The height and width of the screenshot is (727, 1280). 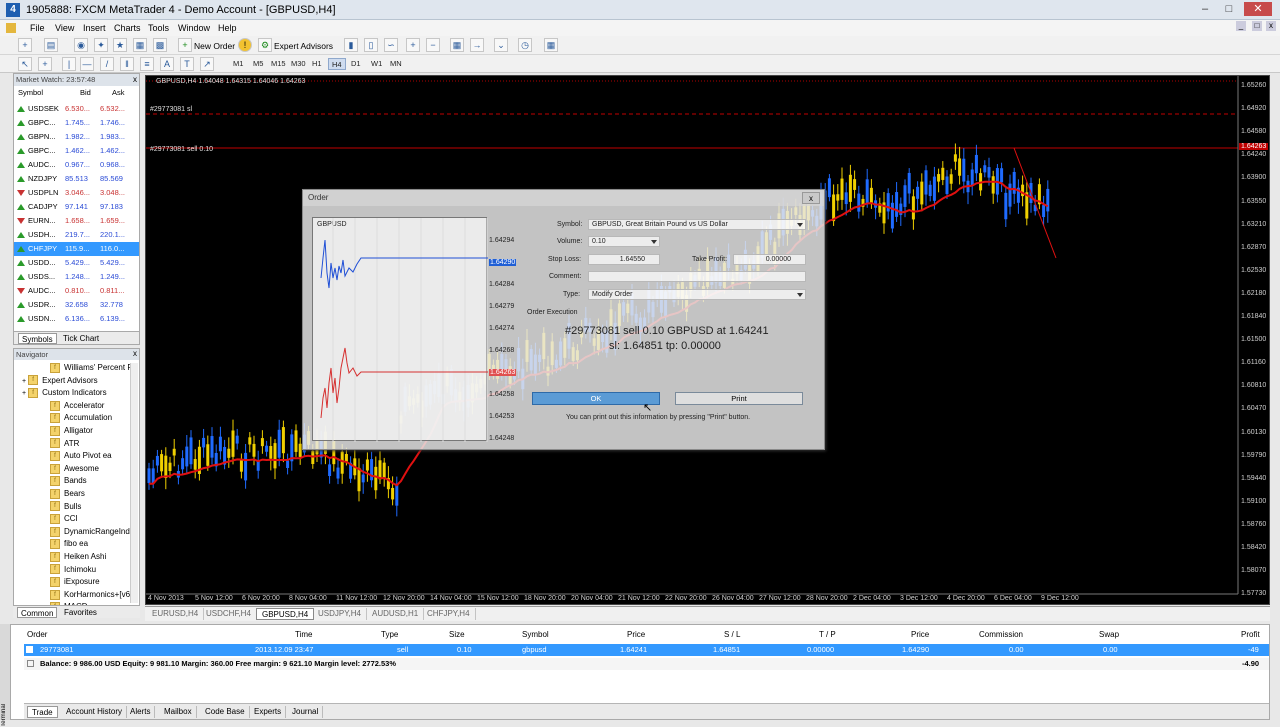 What do you see at coordinates (1257, 26) in the screenshot?
I see `mdi-restore-icon: □` at bounding box center [1257, 26].